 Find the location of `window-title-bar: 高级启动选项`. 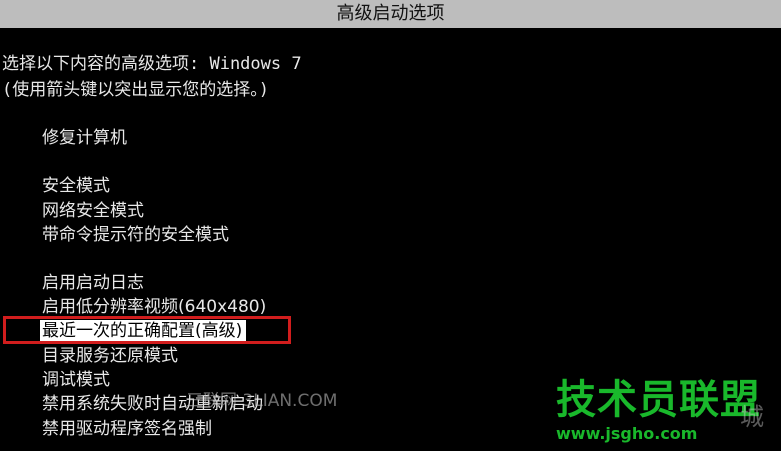

window-title-bar: 高级启动选项 is located at coordinates (390, 14).